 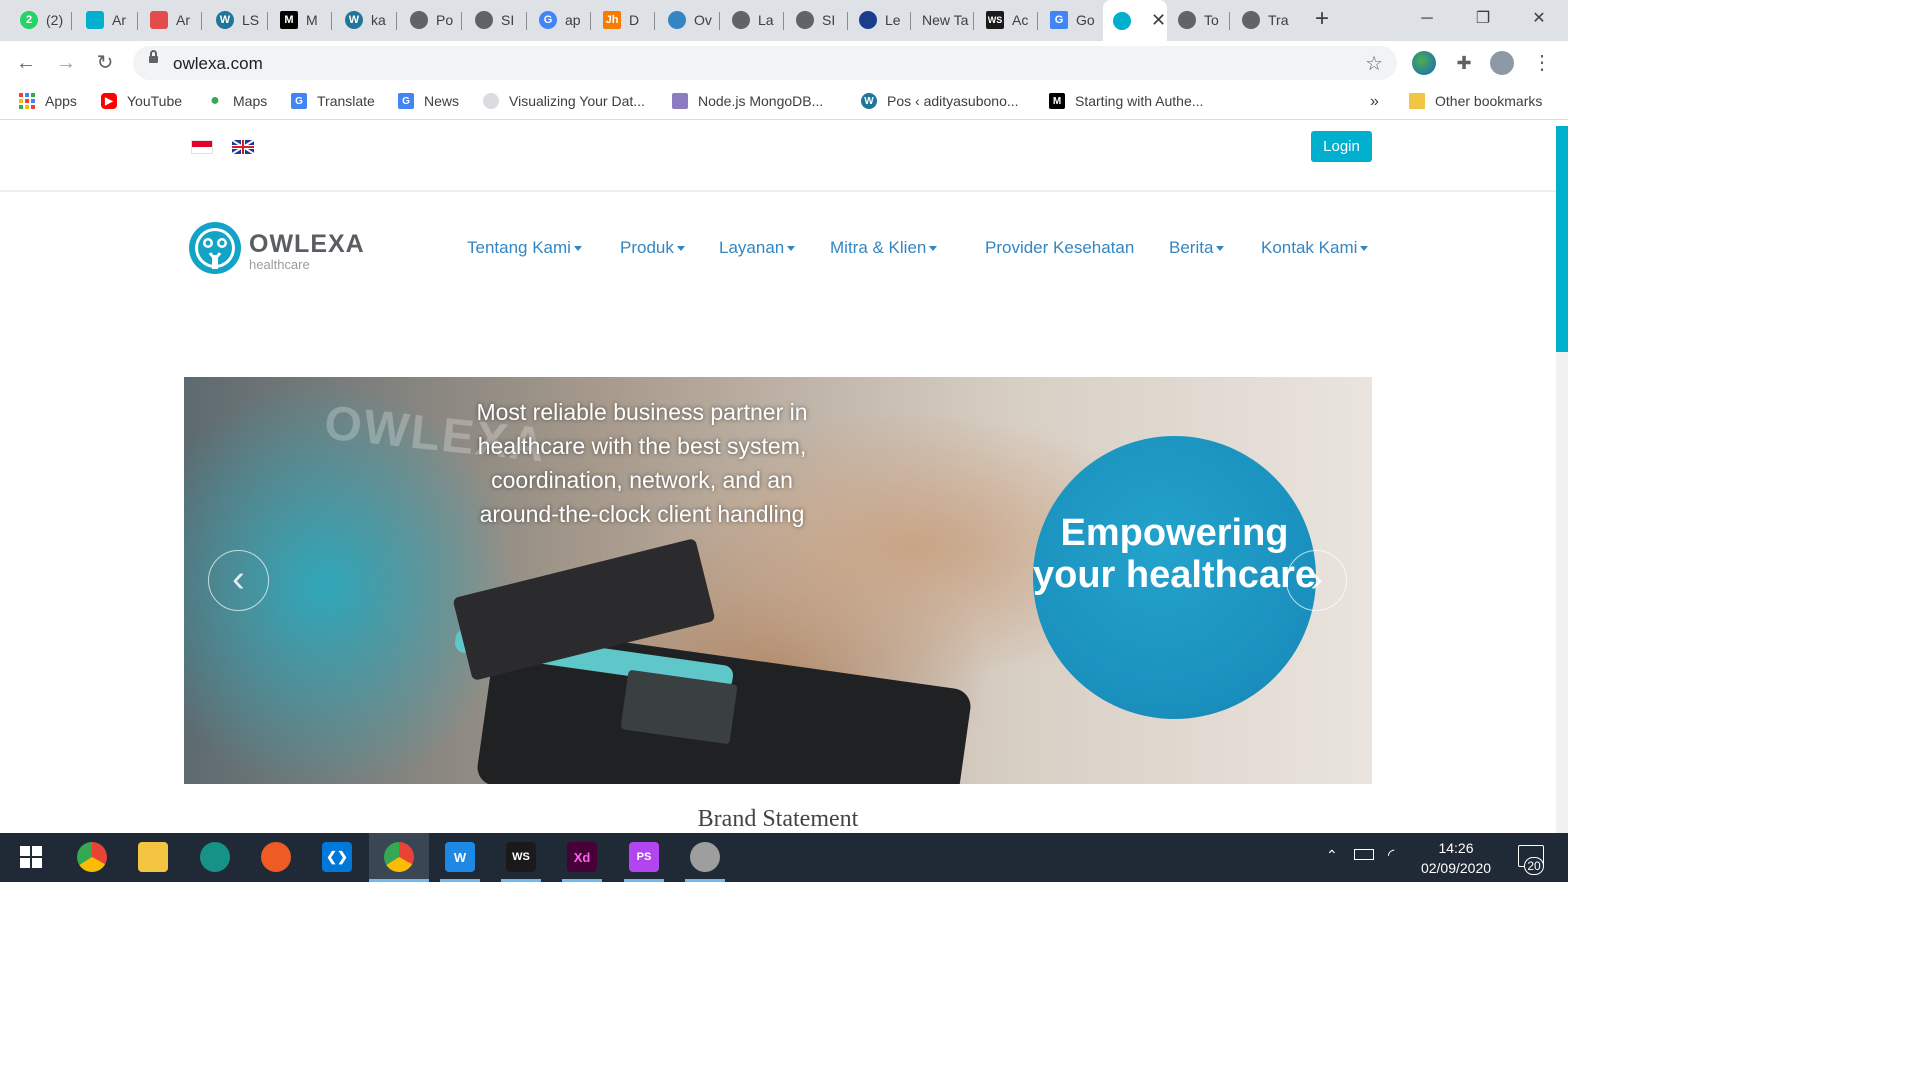 I want to click on tab: Ov, so click(x=689, y=20).